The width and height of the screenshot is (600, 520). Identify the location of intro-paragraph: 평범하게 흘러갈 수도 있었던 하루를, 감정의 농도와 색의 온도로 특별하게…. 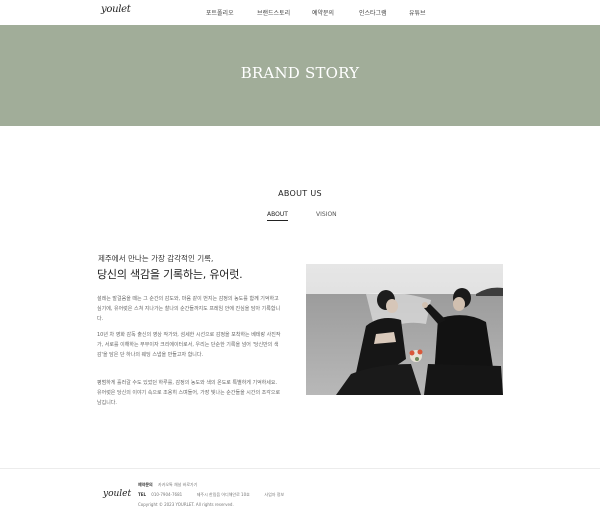
(189, 393).